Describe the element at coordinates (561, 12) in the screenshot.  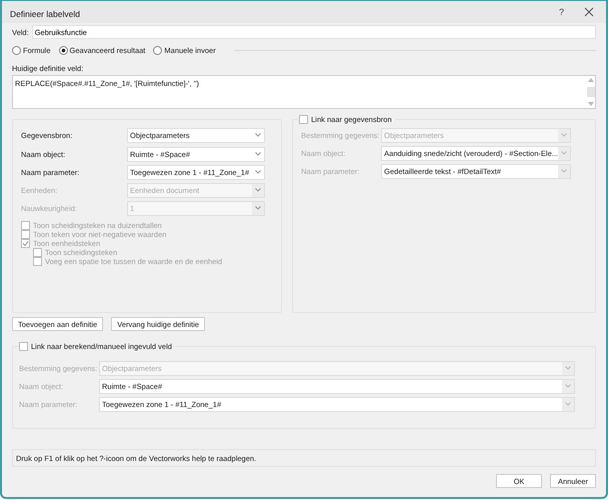
I see `help-button: ?` at that location.